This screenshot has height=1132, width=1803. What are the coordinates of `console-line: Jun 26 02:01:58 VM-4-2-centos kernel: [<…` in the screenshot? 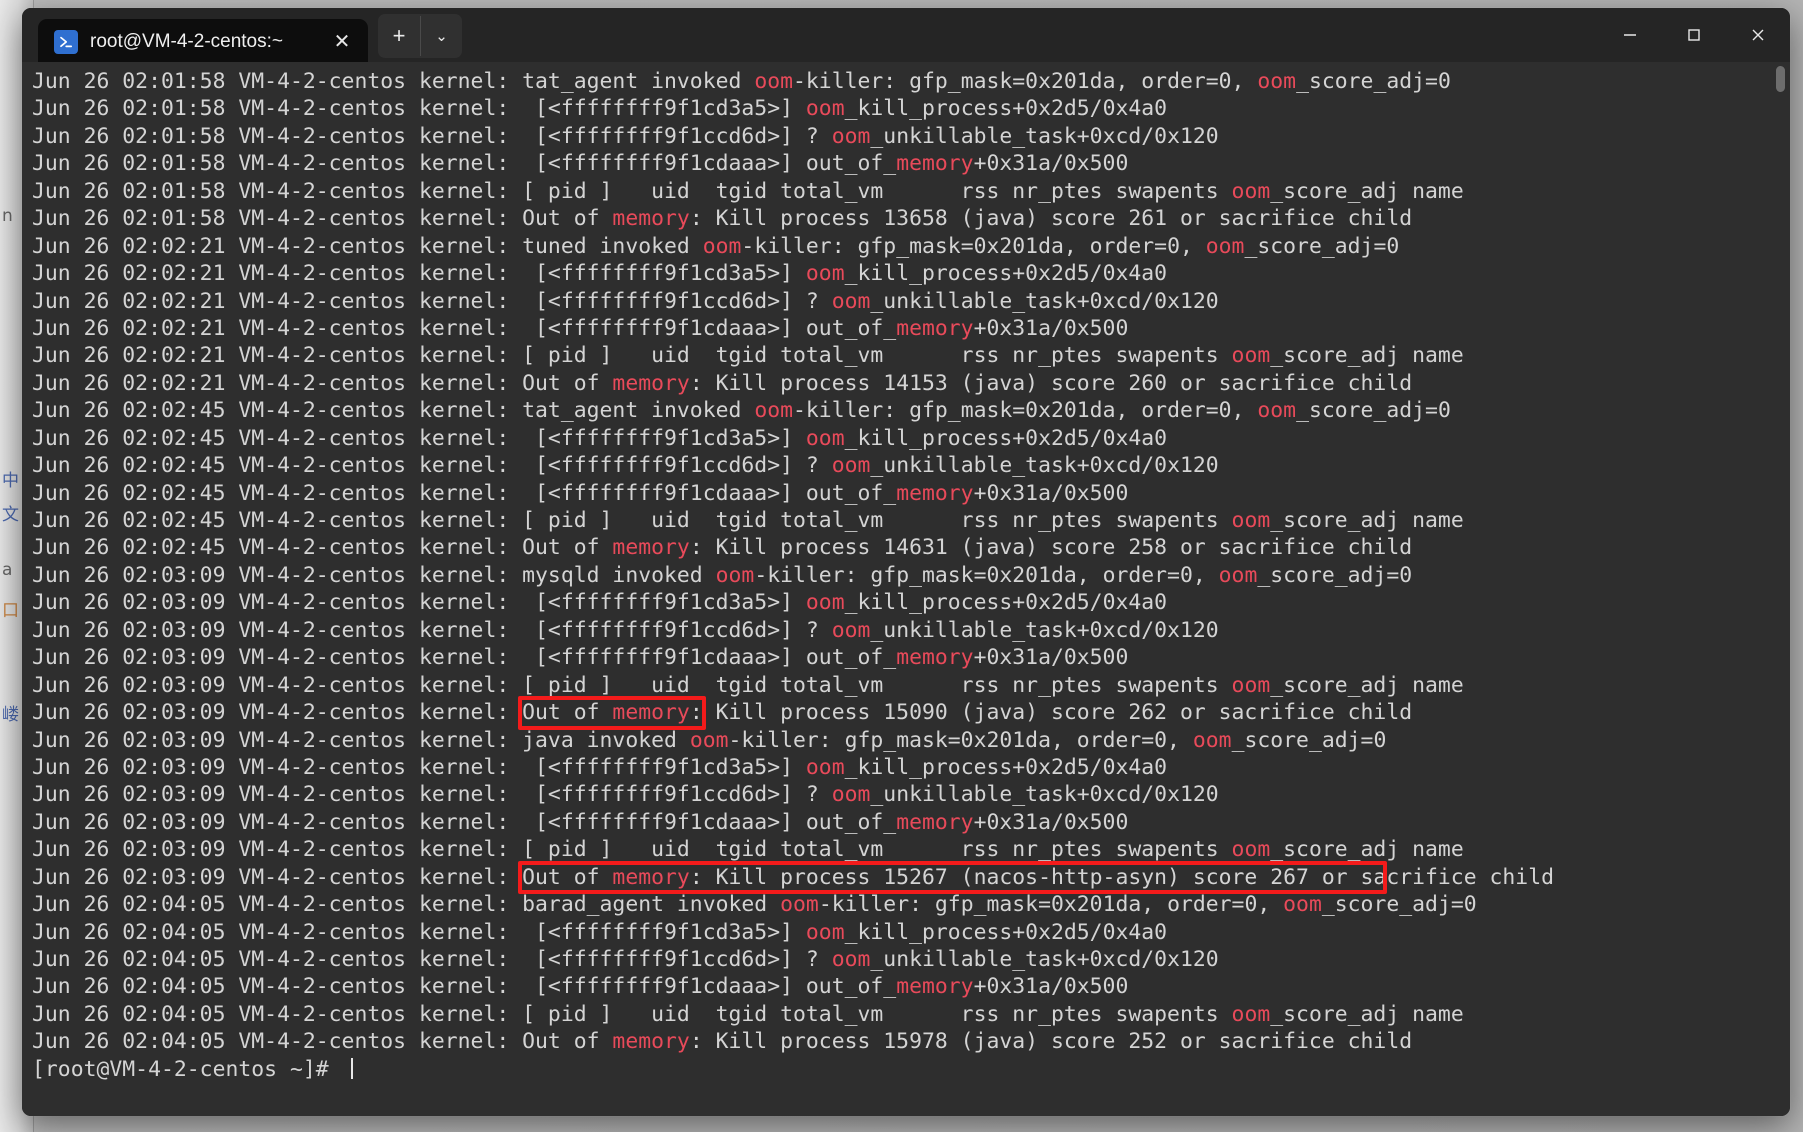 It's located at (911, 108).